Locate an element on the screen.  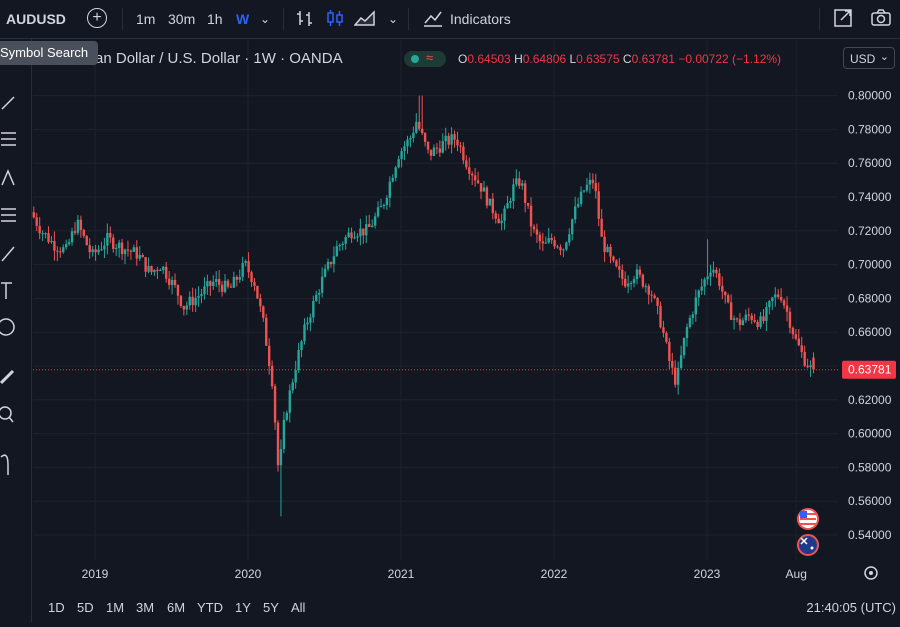
magnet-icon is located at coordinates (4, 464).